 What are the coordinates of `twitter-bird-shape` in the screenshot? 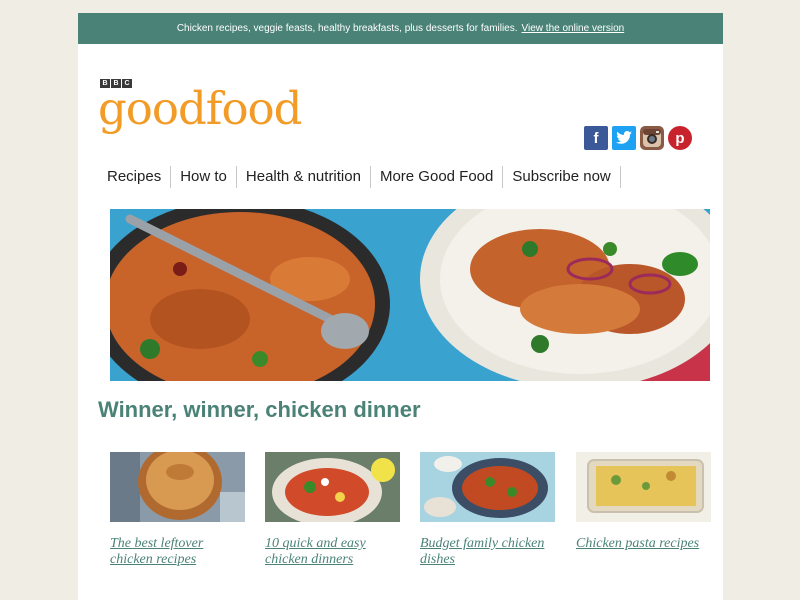 It's located at (624, 137).